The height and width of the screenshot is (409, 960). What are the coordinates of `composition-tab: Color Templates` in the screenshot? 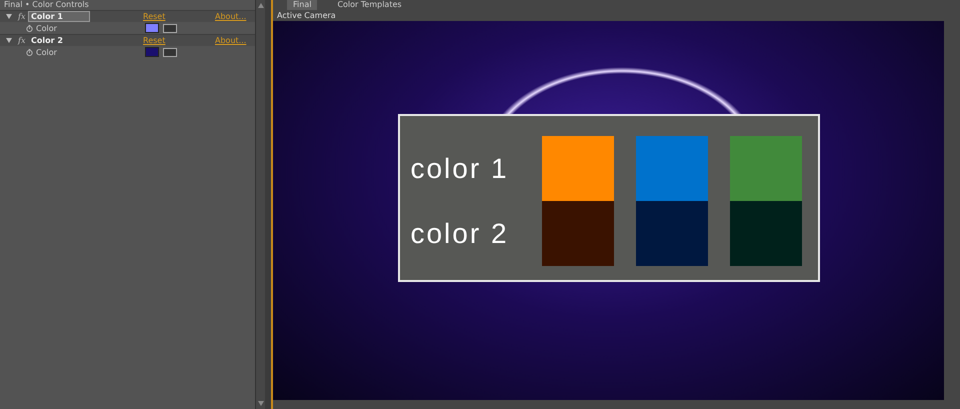 It's located at (369, 5).